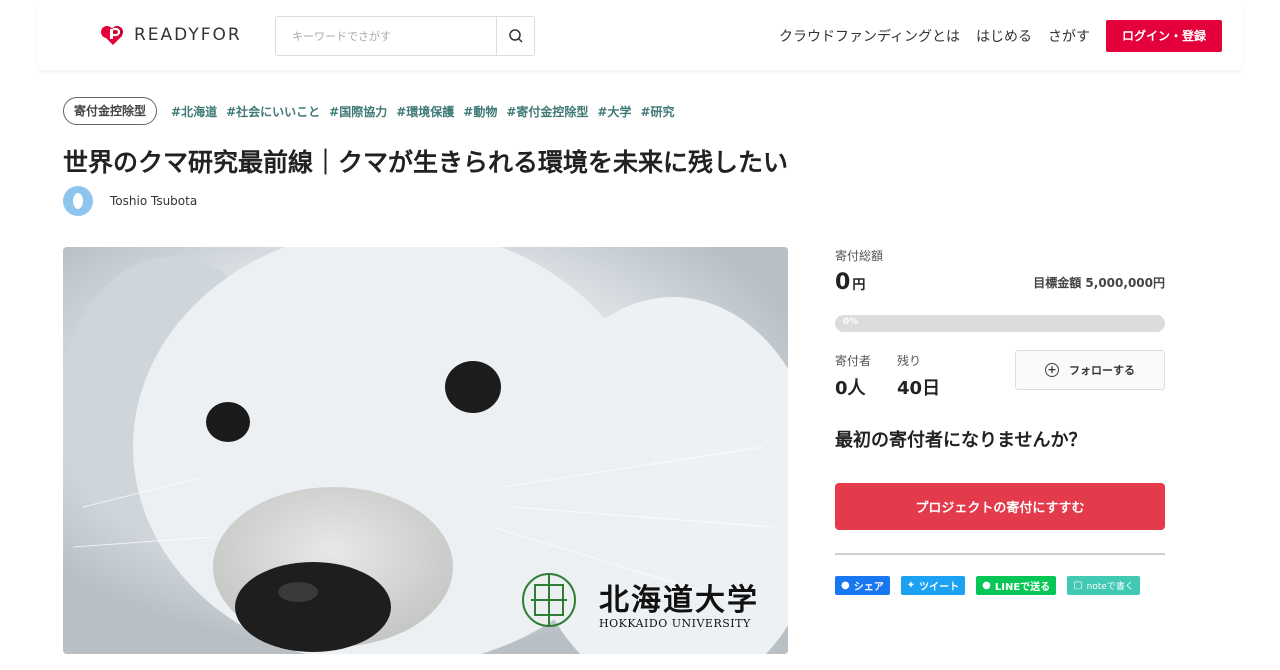  Describe the element at coordinates (675, 623) in the screenshot. I see `university-name-en: HOKKAIDO UNIVERSITY` at that location.